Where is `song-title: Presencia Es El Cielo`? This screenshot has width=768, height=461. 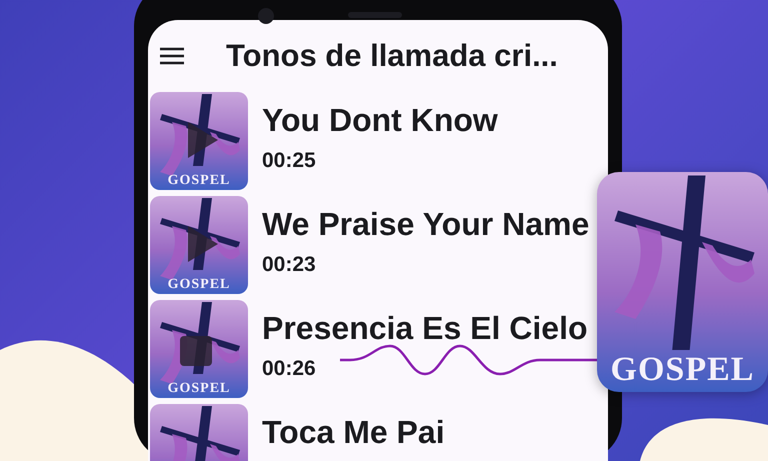
song-title: Presencia Es El Cielo is located at coordinates (425, 328).